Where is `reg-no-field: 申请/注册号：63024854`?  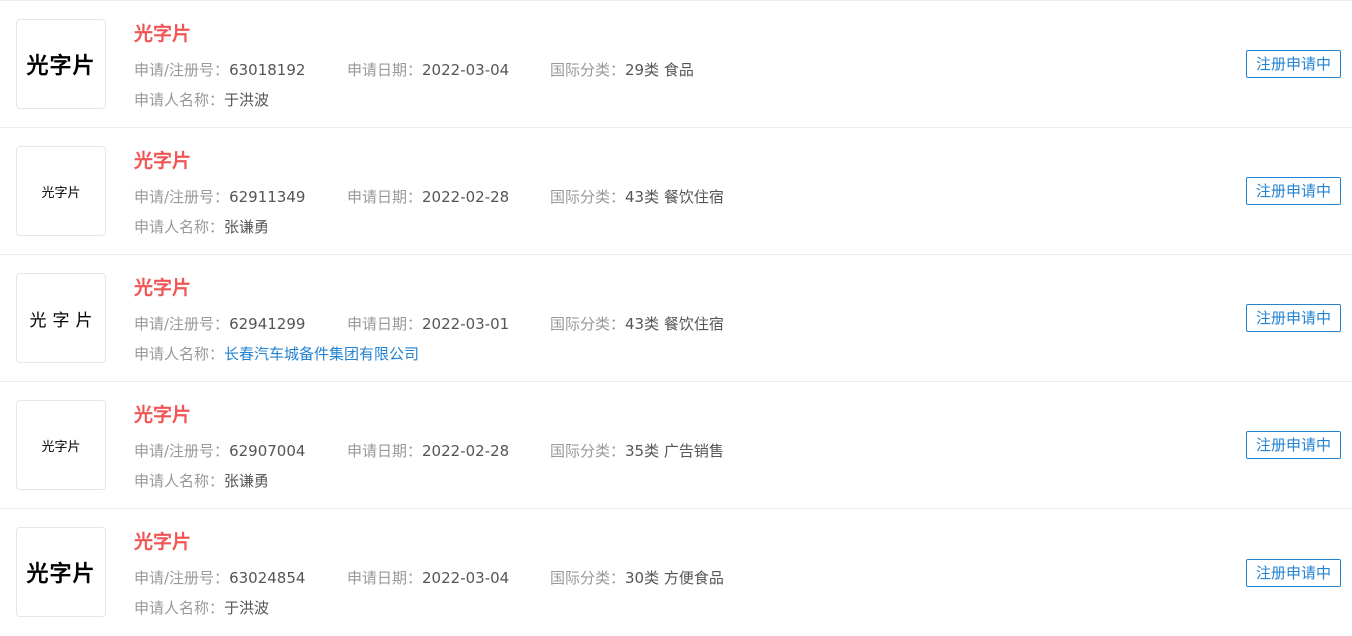
reg-no-field: 申请/注册号：63024854 is located at coordinates (240, 578).